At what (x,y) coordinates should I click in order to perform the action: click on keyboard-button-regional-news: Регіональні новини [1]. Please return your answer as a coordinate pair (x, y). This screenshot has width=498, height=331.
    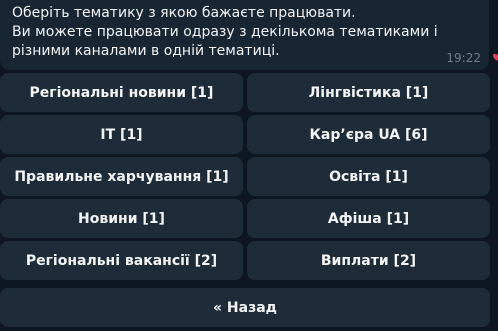
    Looking at the image, I should click on (121, 92).